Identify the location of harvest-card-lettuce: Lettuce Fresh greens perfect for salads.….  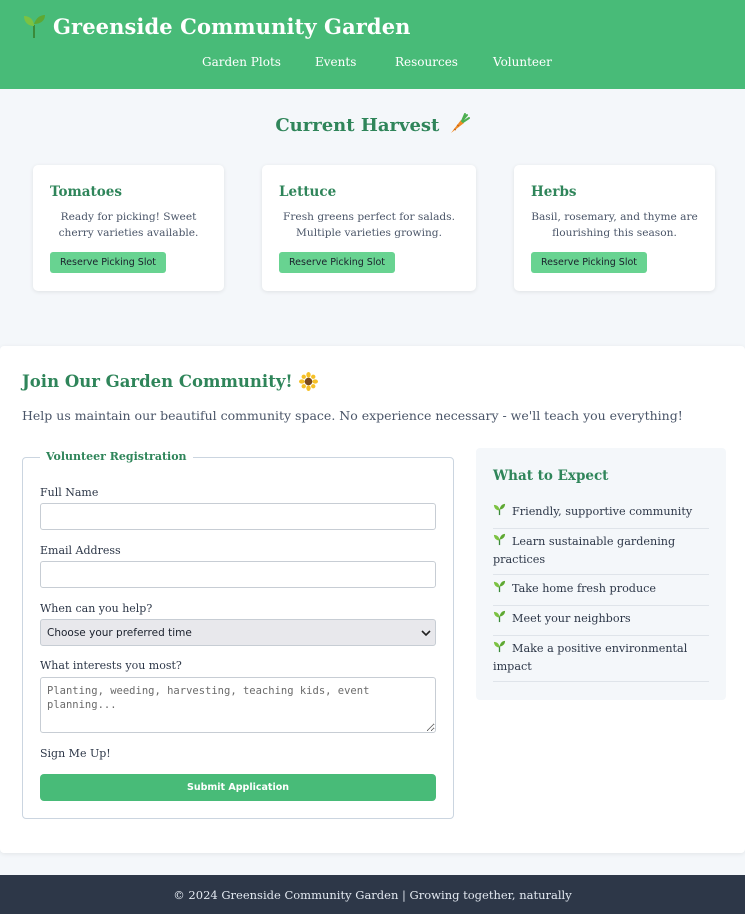
(369, 228).